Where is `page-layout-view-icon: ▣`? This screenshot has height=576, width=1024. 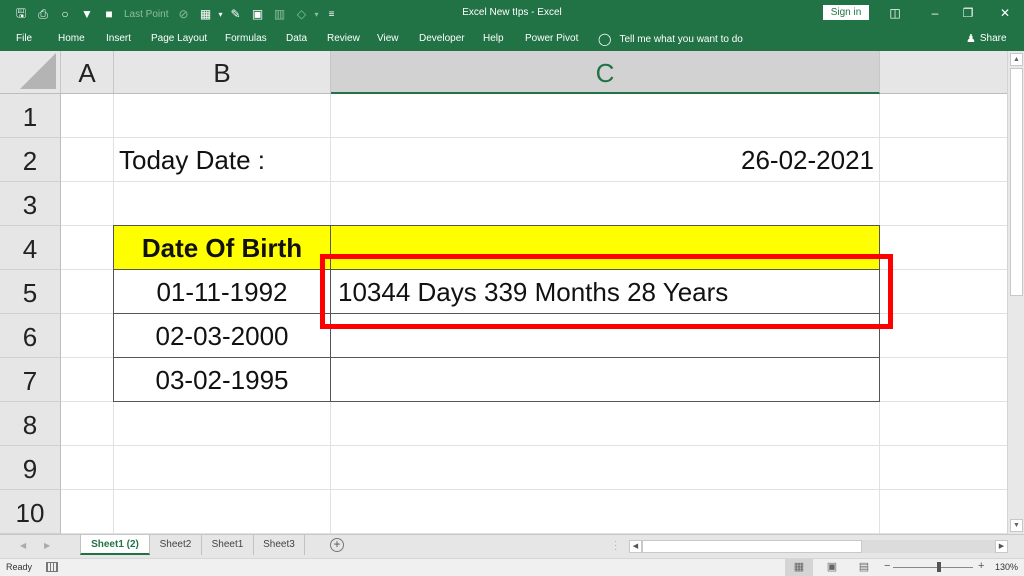
page-layout-view-icon: ▣ is located at coordinates (832, 567).